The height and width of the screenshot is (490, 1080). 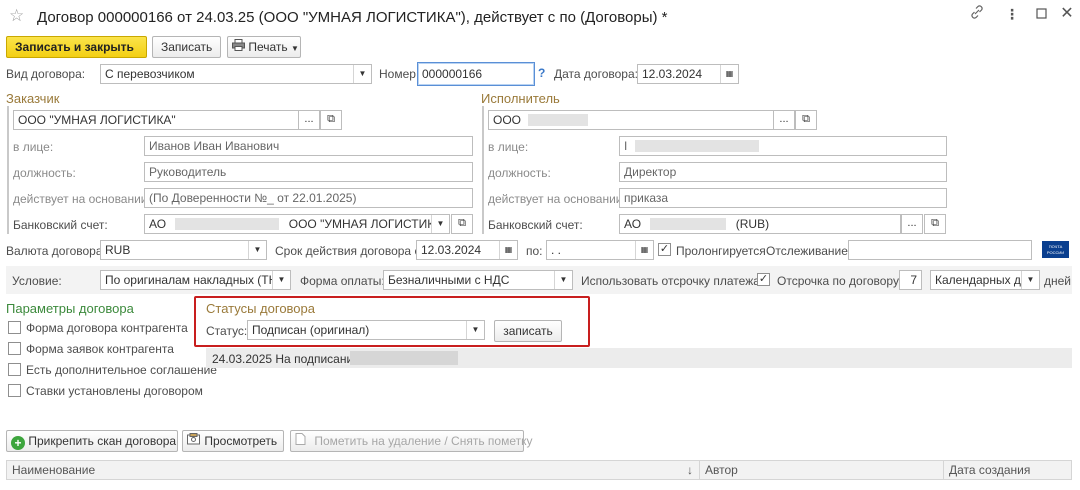 I want to click on customer-basis-label: действует на основании:, so click(x=82, y=199).